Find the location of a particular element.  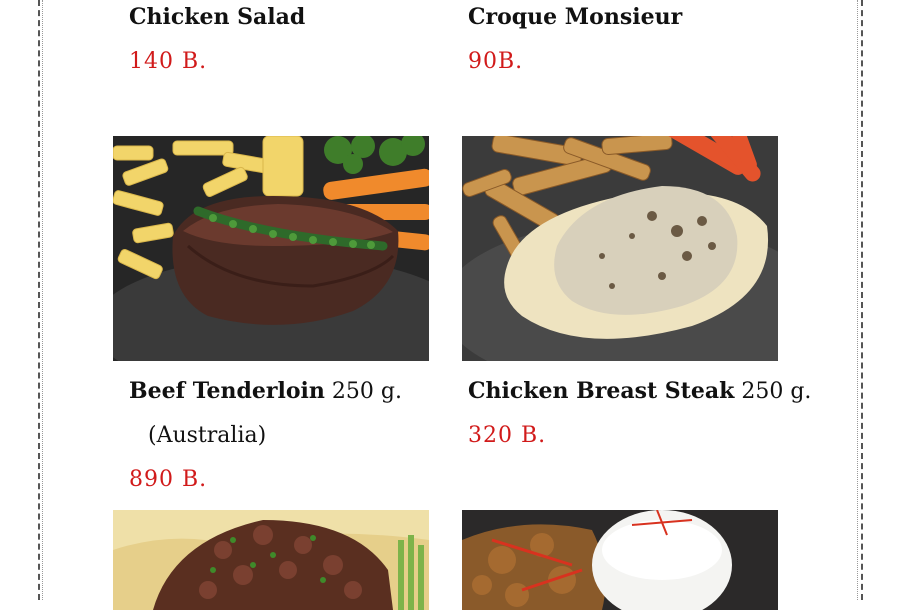

page-border-right-inner is located at coordinates (857, 300).